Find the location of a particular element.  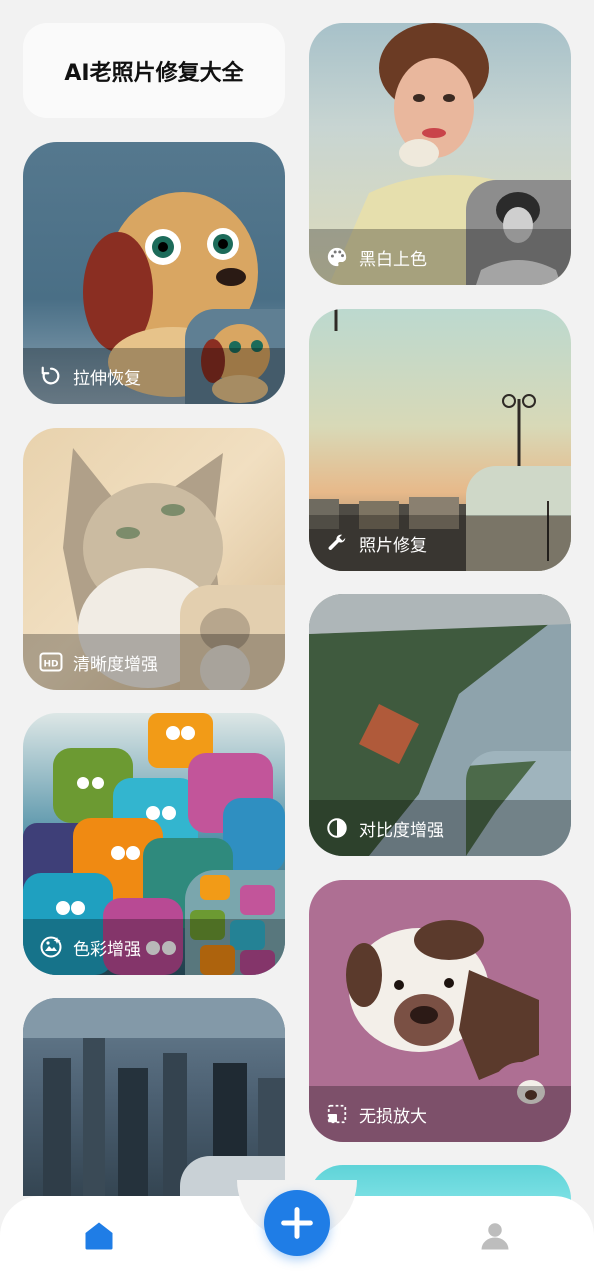

feature-label-bar: 照片修复 is located at coordinates (440, 543).